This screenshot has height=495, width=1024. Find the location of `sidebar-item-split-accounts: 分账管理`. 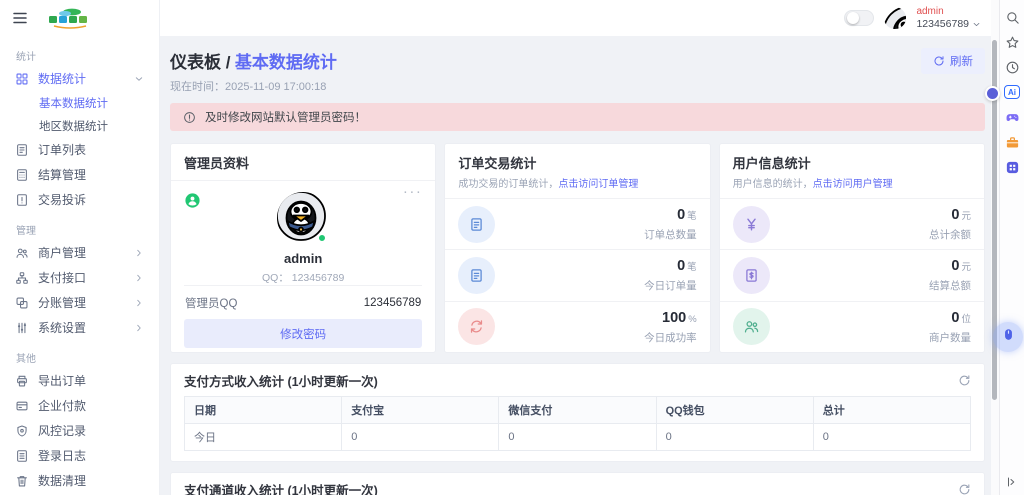

sidebar-item-split-accounts: 分账管理 is located at coordinates (79, 302).